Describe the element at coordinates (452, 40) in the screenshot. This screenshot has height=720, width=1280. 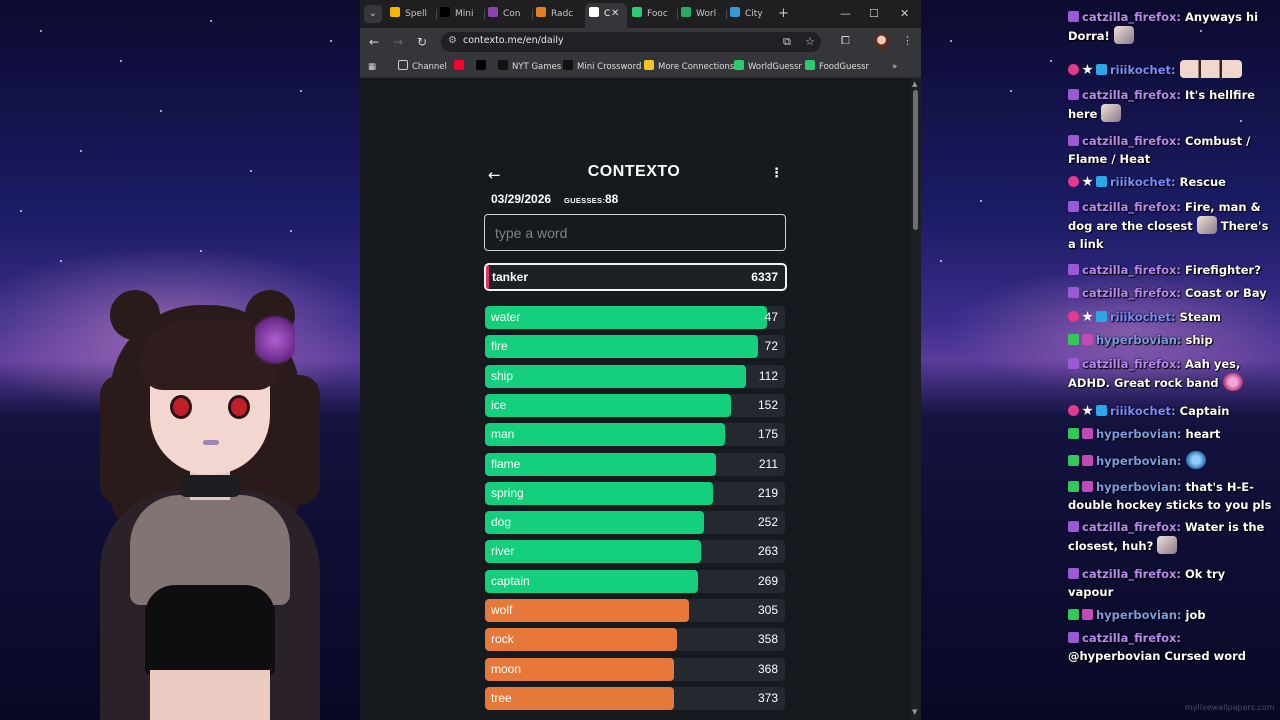
I see `site-info-icon: ⚙` at that location.